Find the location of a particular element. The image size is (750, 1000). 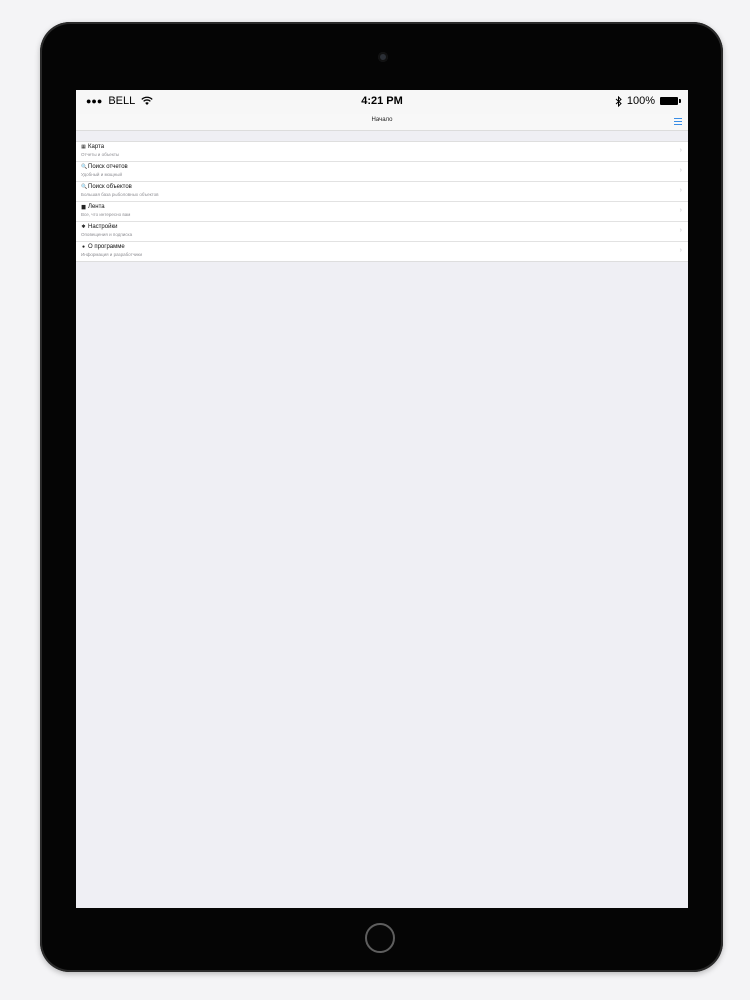

menu-item-title-row: 🔍 Поиск объектов is located at coordinates (106, 187).